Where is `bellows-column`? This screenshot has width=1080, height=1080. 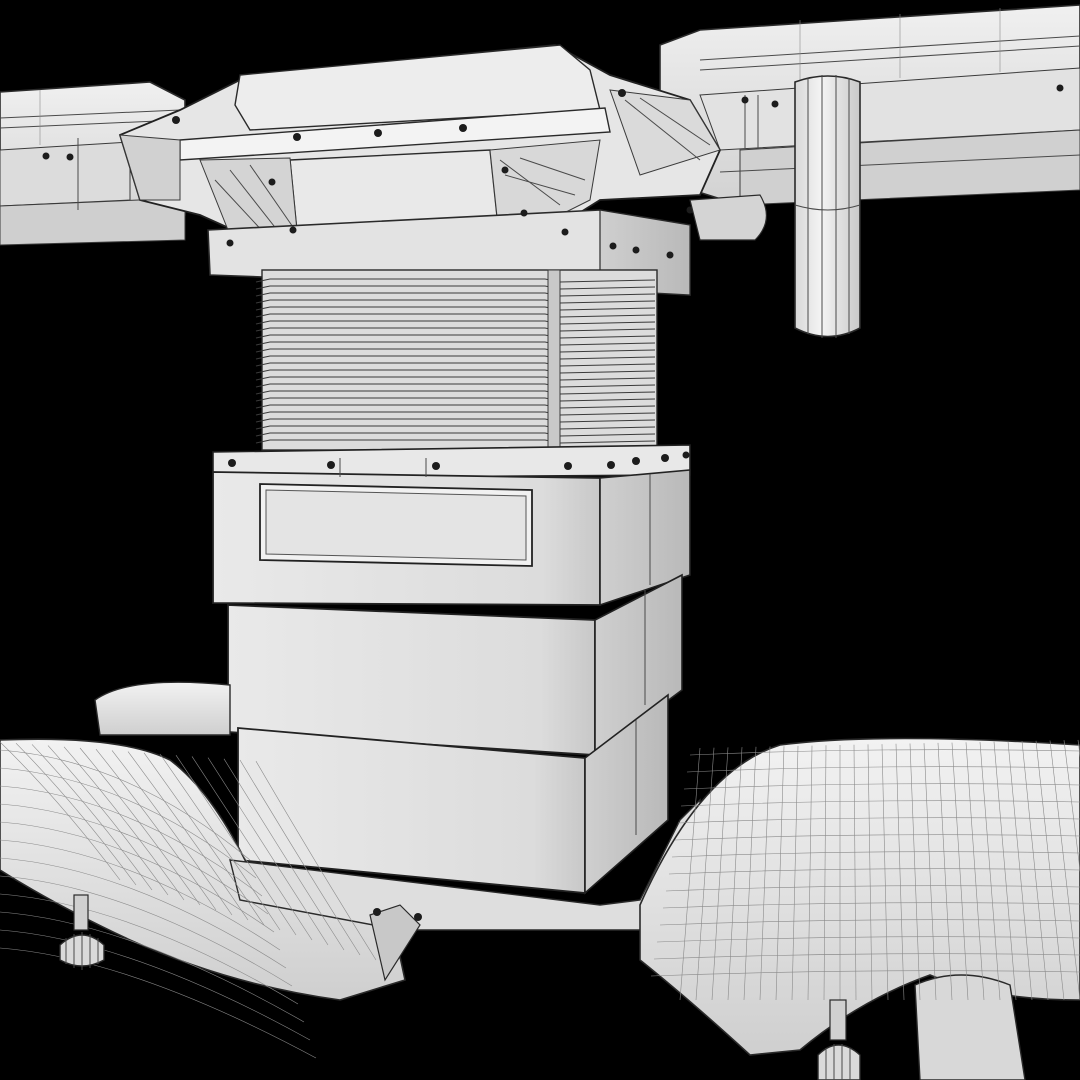 bellows-column is located at coordinates (456, 360).